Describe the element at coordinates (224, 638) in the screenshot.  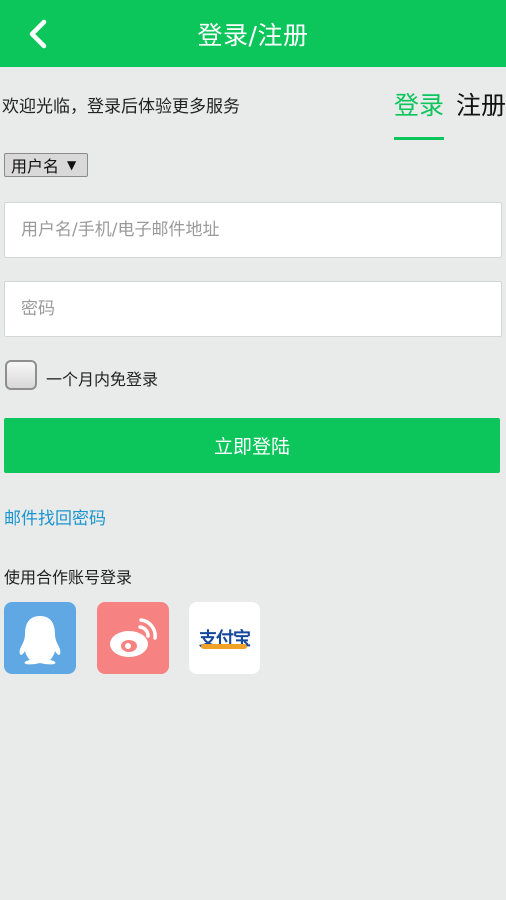
I see `alipay-login-button: 支付宝` at that location.